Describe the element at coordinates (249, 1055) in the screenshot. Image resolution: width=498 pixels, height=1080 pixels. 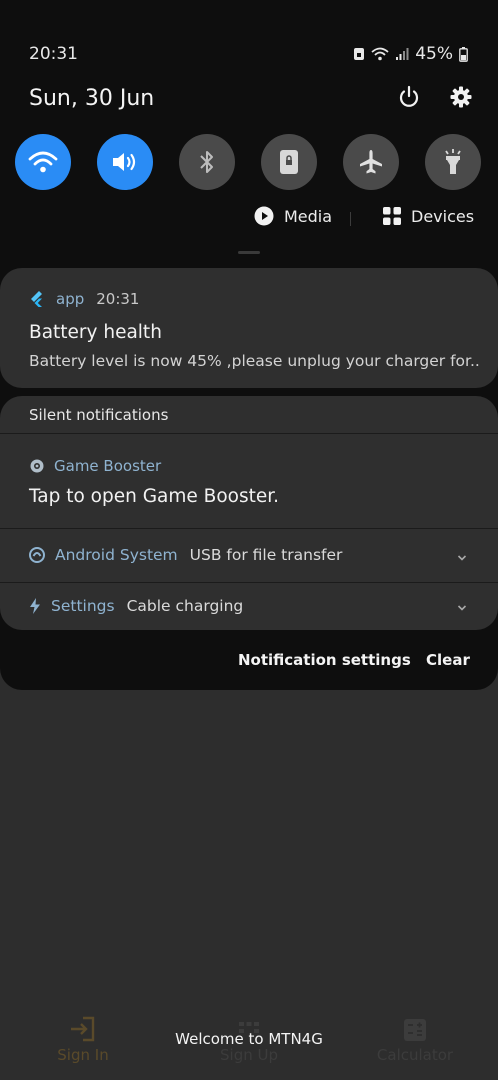
I see `nav-sign-up-label: Sign Up` at that location.